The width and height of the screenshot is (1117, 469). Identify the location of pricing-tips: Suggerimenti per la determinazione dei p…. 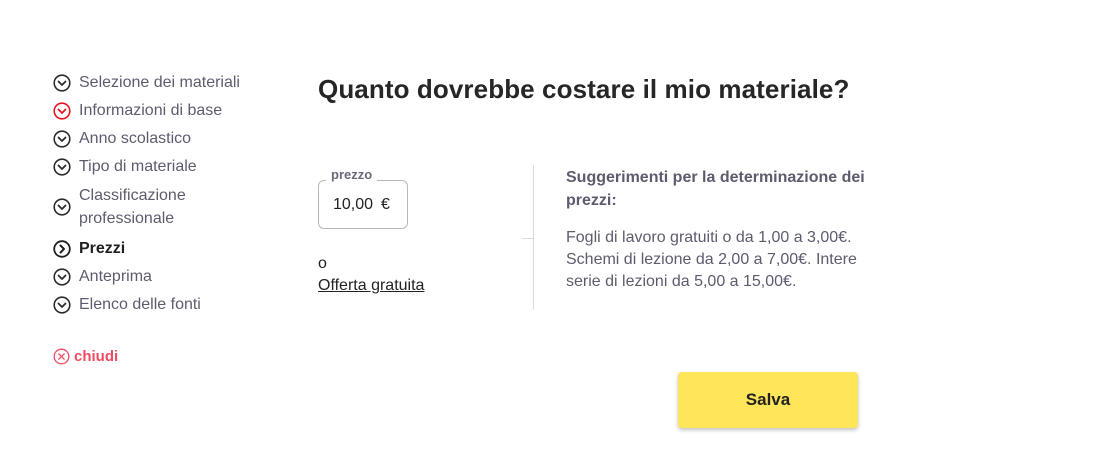
(716, 229).